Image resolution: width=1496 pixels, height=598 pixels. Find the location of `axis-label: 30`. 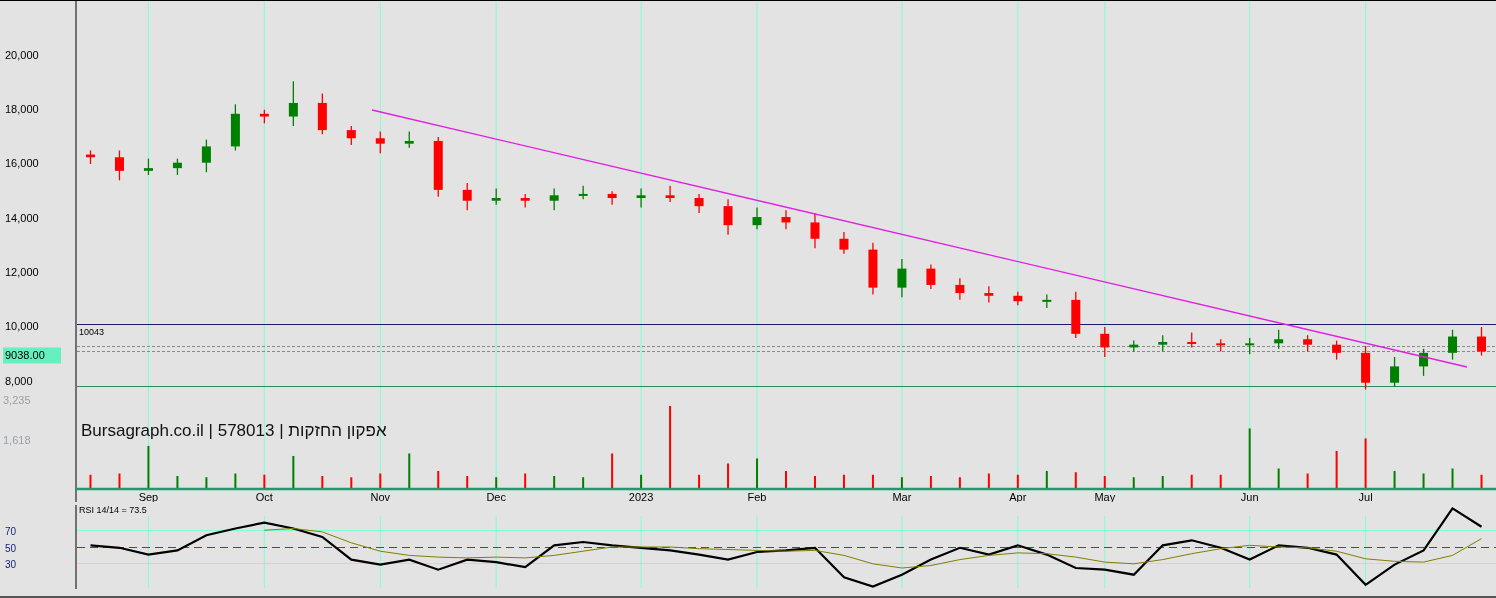

axis-label: 30 is located at coordinates (11, 565).